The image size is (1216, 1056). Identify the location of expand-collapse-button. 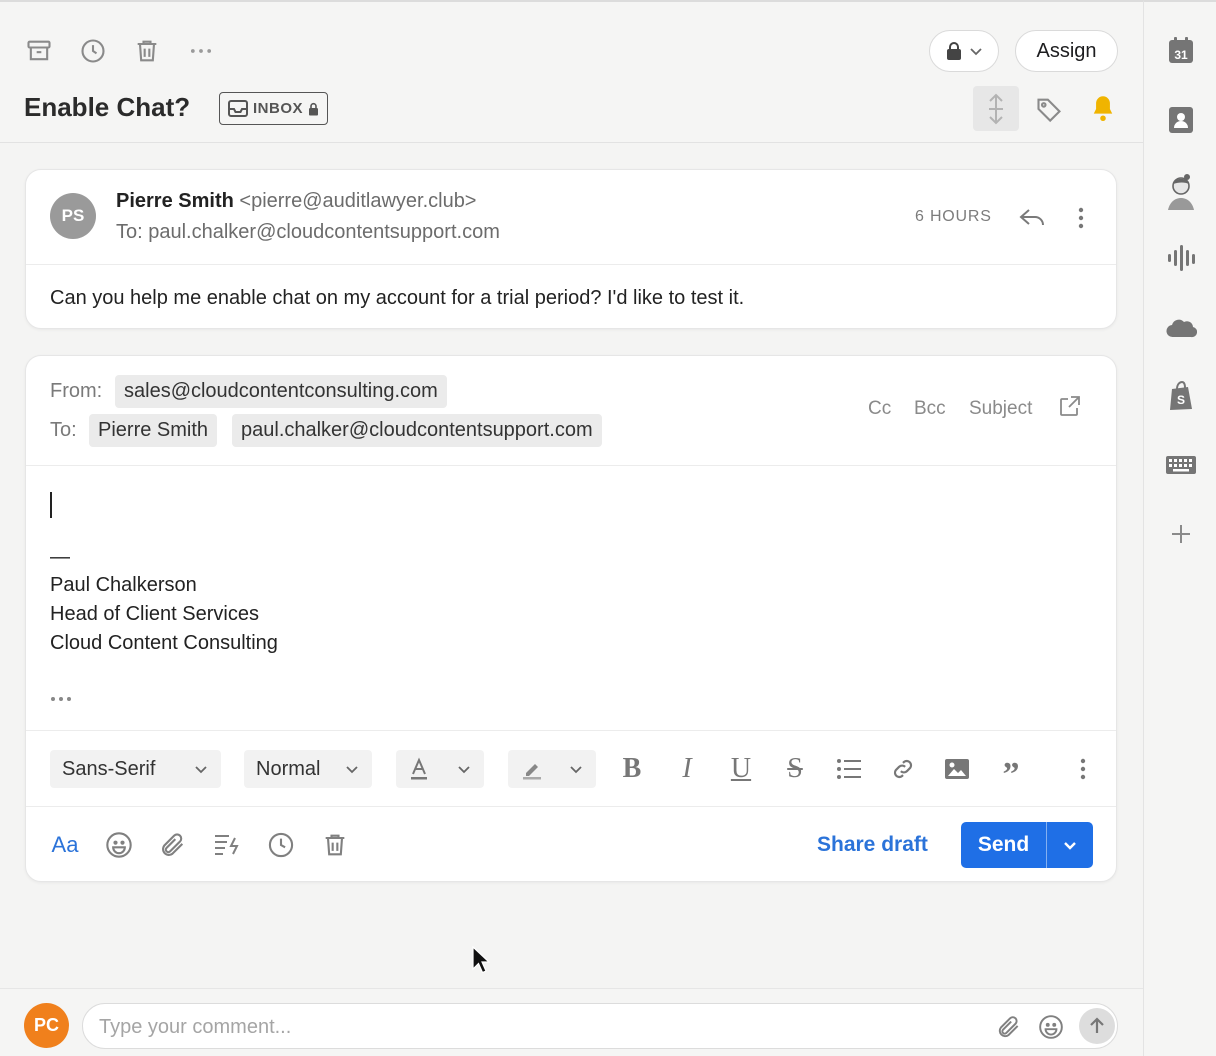
(996, 108).